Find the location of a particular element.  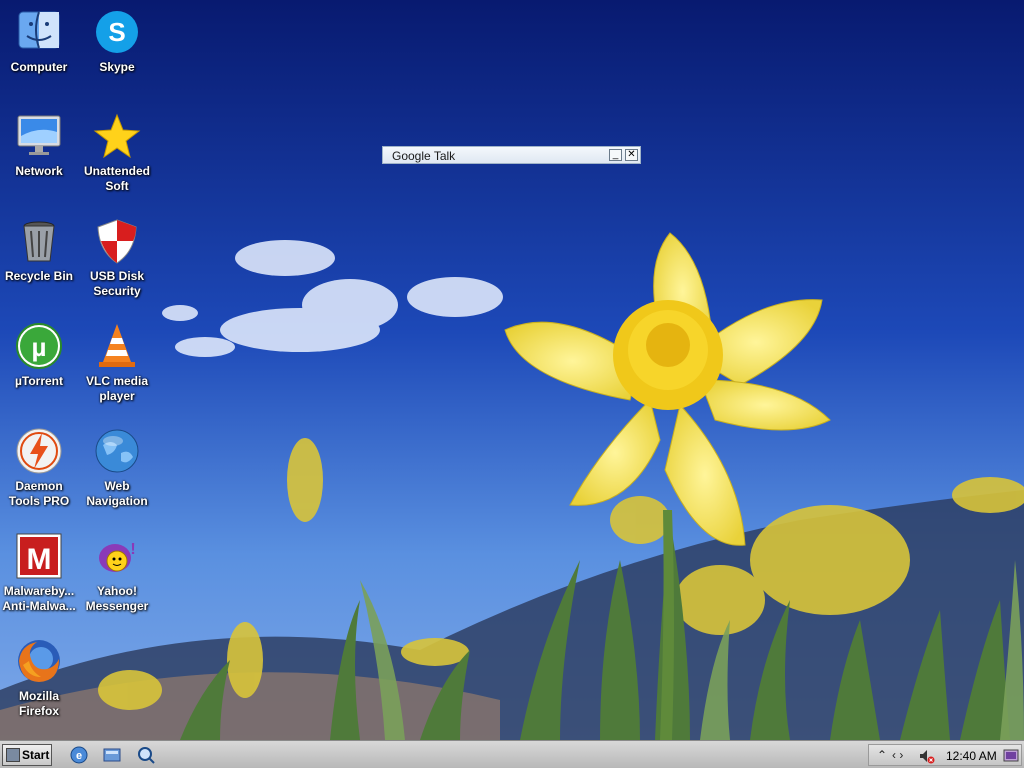

google-talk-window: Google Talk _ ✕ is located at coordinates (511, 155).